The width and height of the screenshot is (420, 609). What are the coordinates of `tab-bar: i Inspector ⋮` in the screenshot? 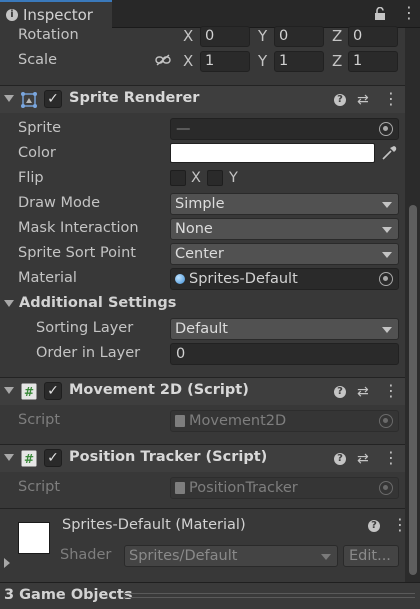 It's located at (210, 14).